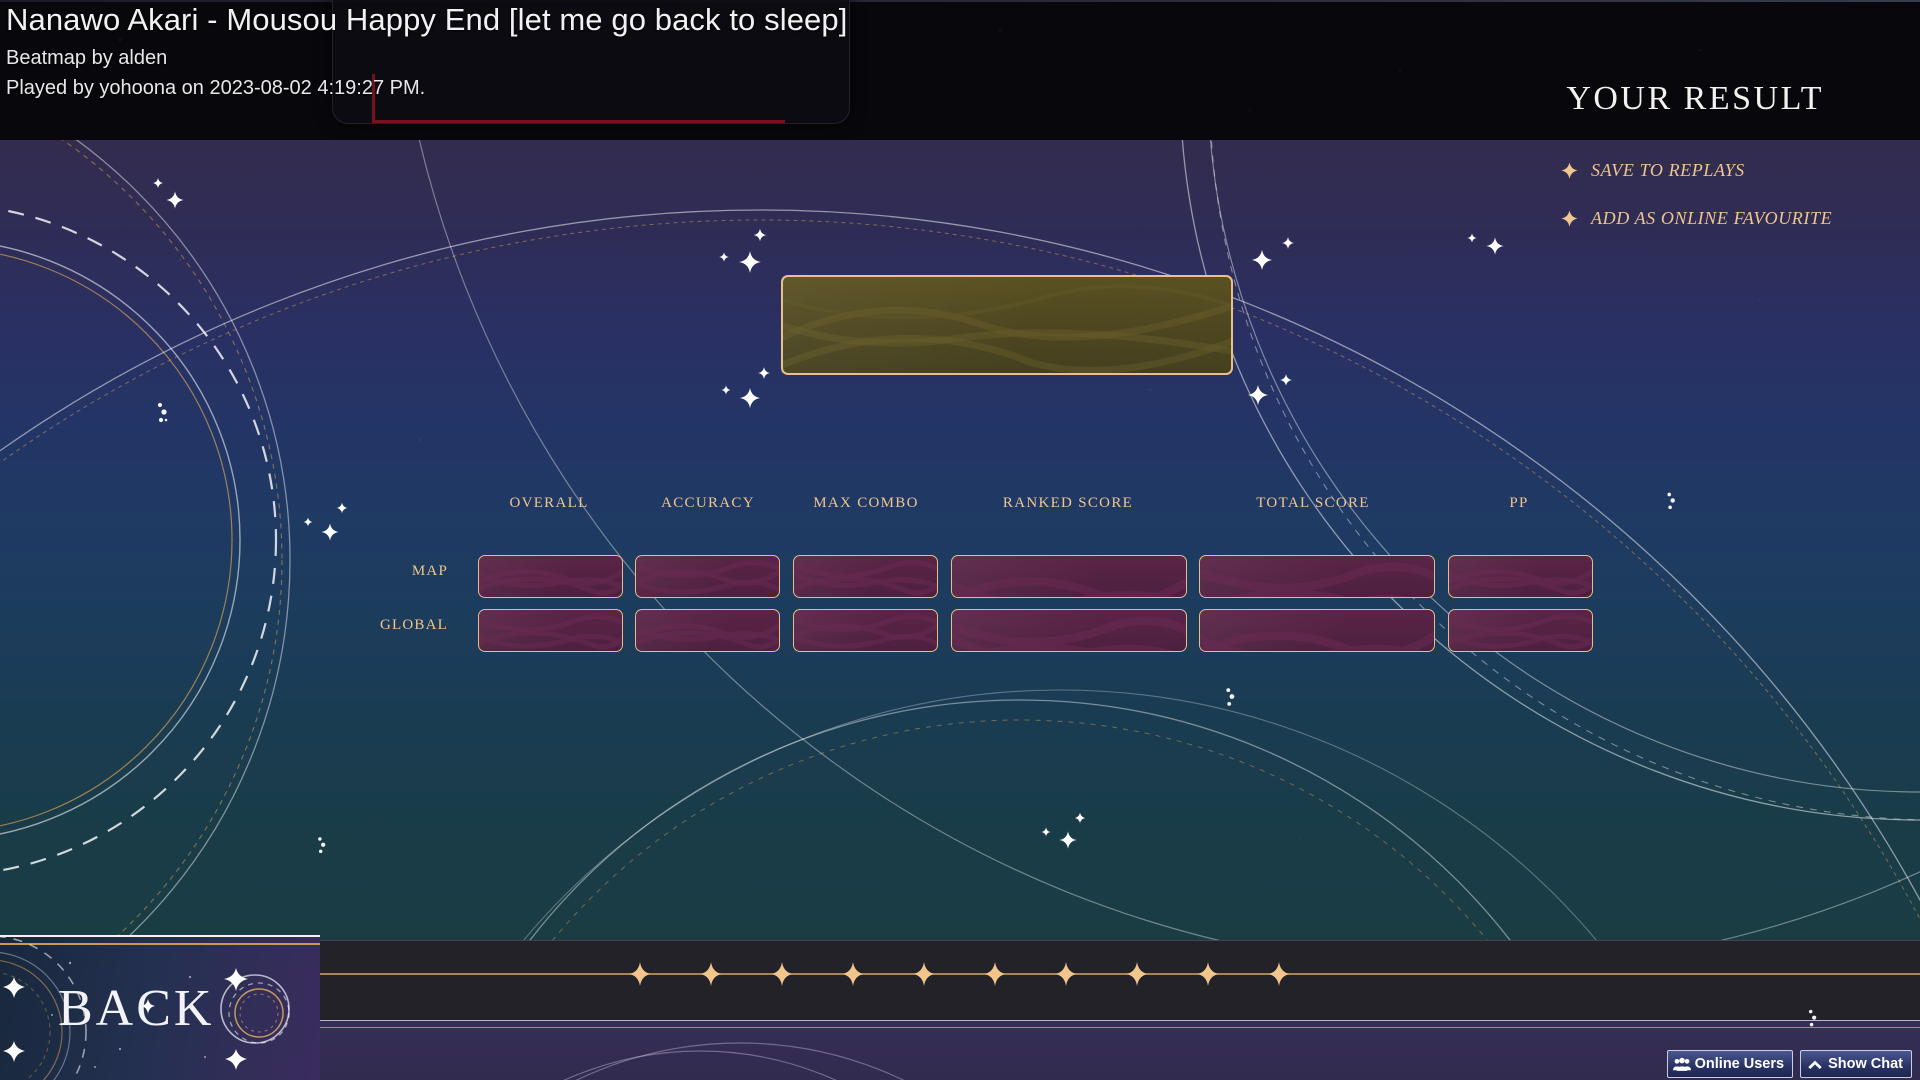 The image size is (1920, 1080). Describe the element at coordinates (1068, 503) in the screenshot. I see `stats-column-header: RANKED SCORE` at that location.